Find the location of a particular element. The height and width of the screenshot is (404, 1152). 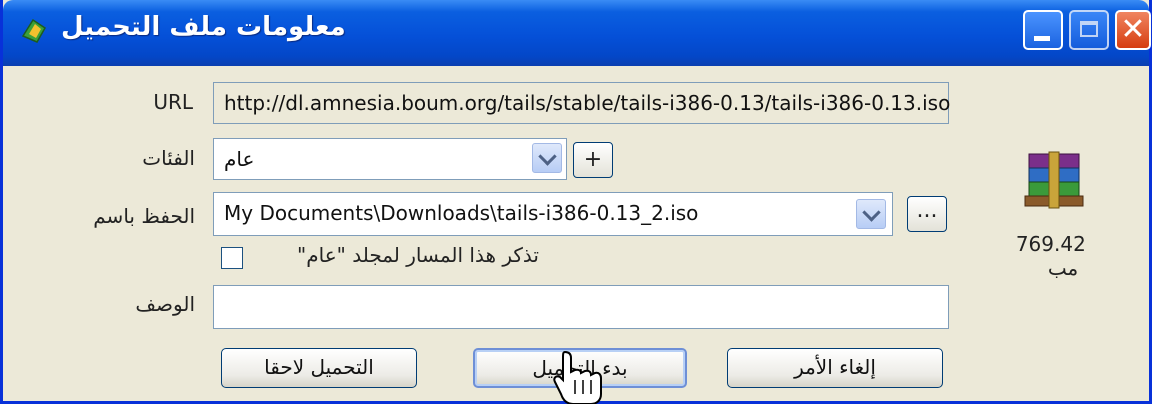

hand-cursor-icon is located at coordinates (577, 377).